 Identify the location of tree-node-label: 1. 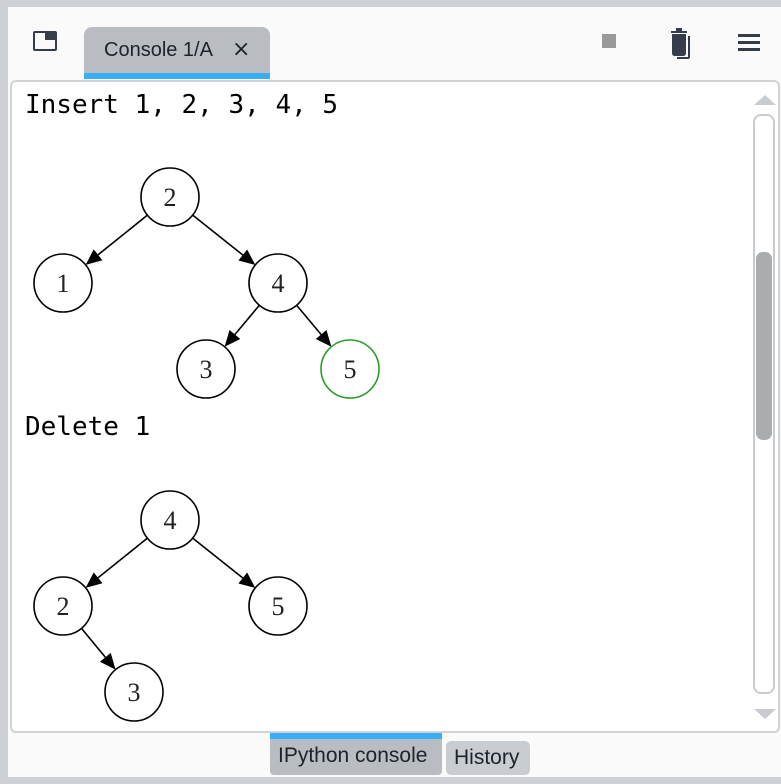
(63, 283).